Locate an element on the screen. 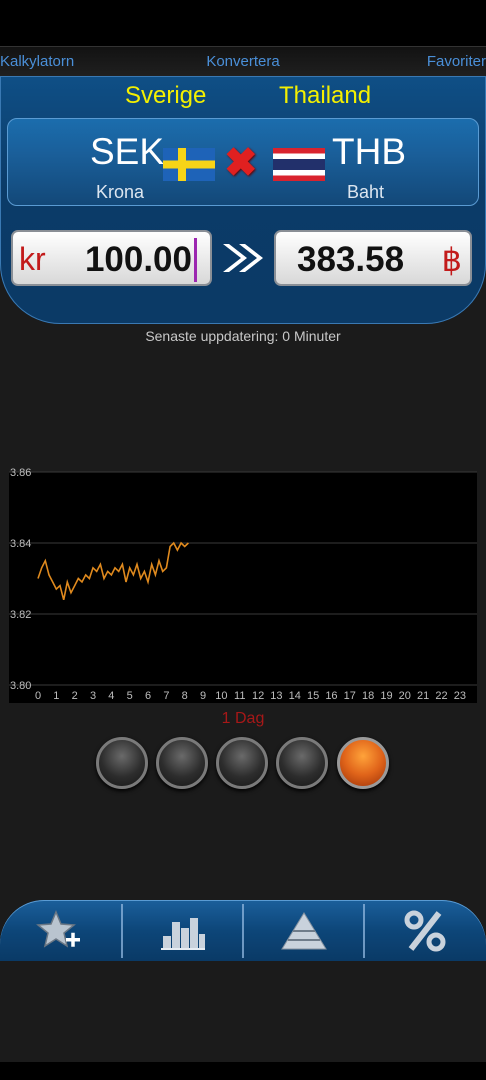 The height and width of the screenshot is (1080, 486). chart-x-tick-label: 15 is located at coordinates (313, 696).